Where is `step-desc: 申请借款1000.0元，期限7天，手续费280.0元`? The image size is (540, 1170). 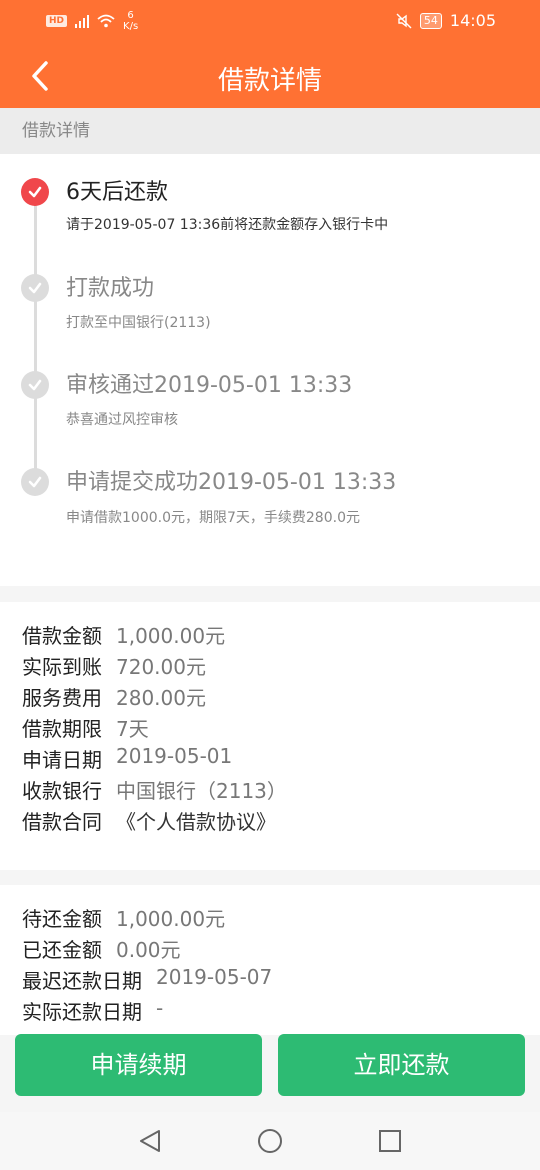 step-desc: 申请借款1000.0元，期限7天，手续费280.0元 is located at coordinates (213, 518).